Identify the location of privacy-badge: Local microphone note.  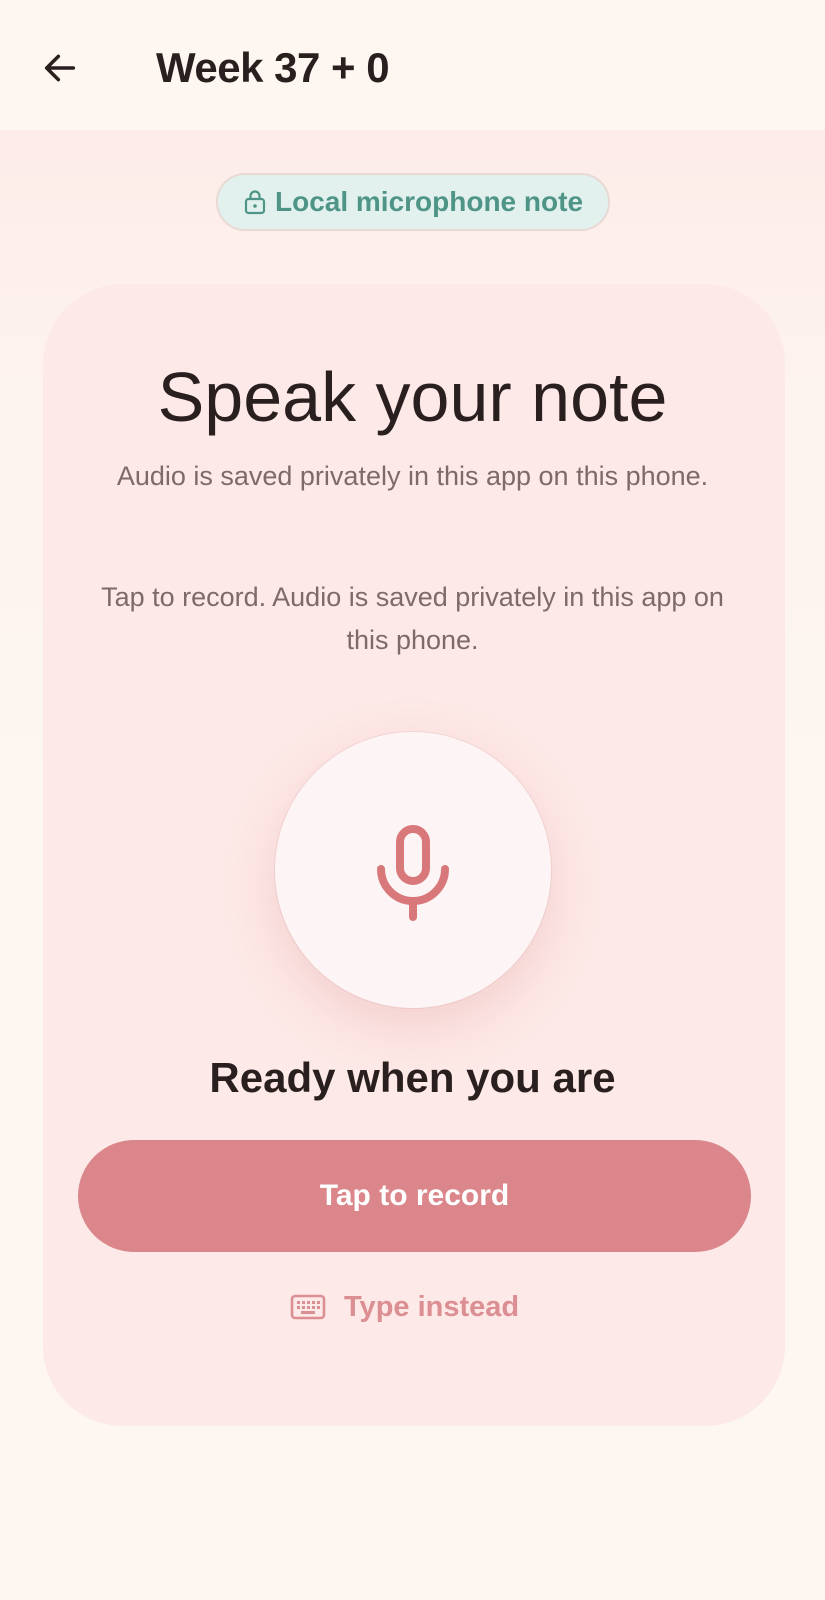
(413, 202).